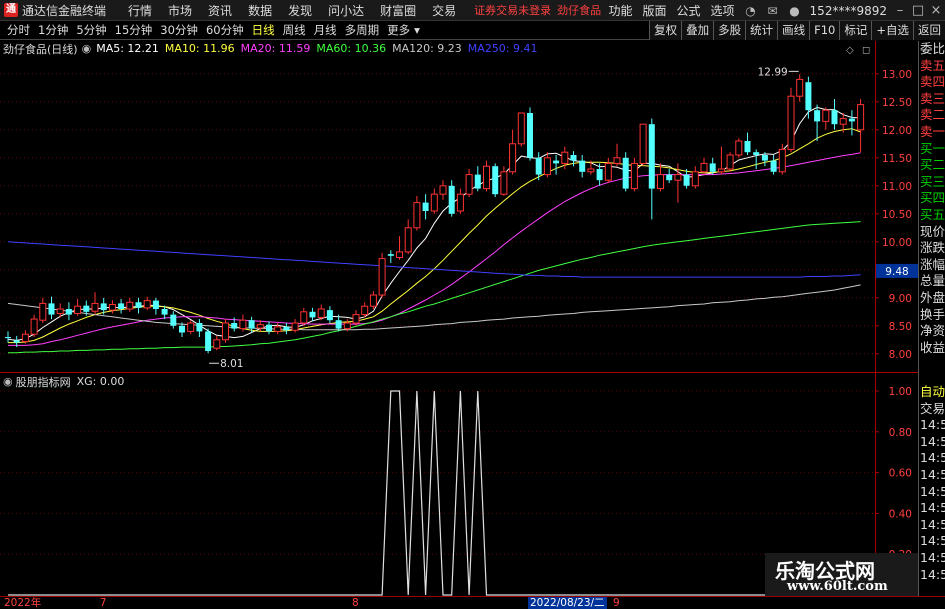 The image size is (945, 609). I want to click on tab-15min: 15分钟, so click(134, 30).